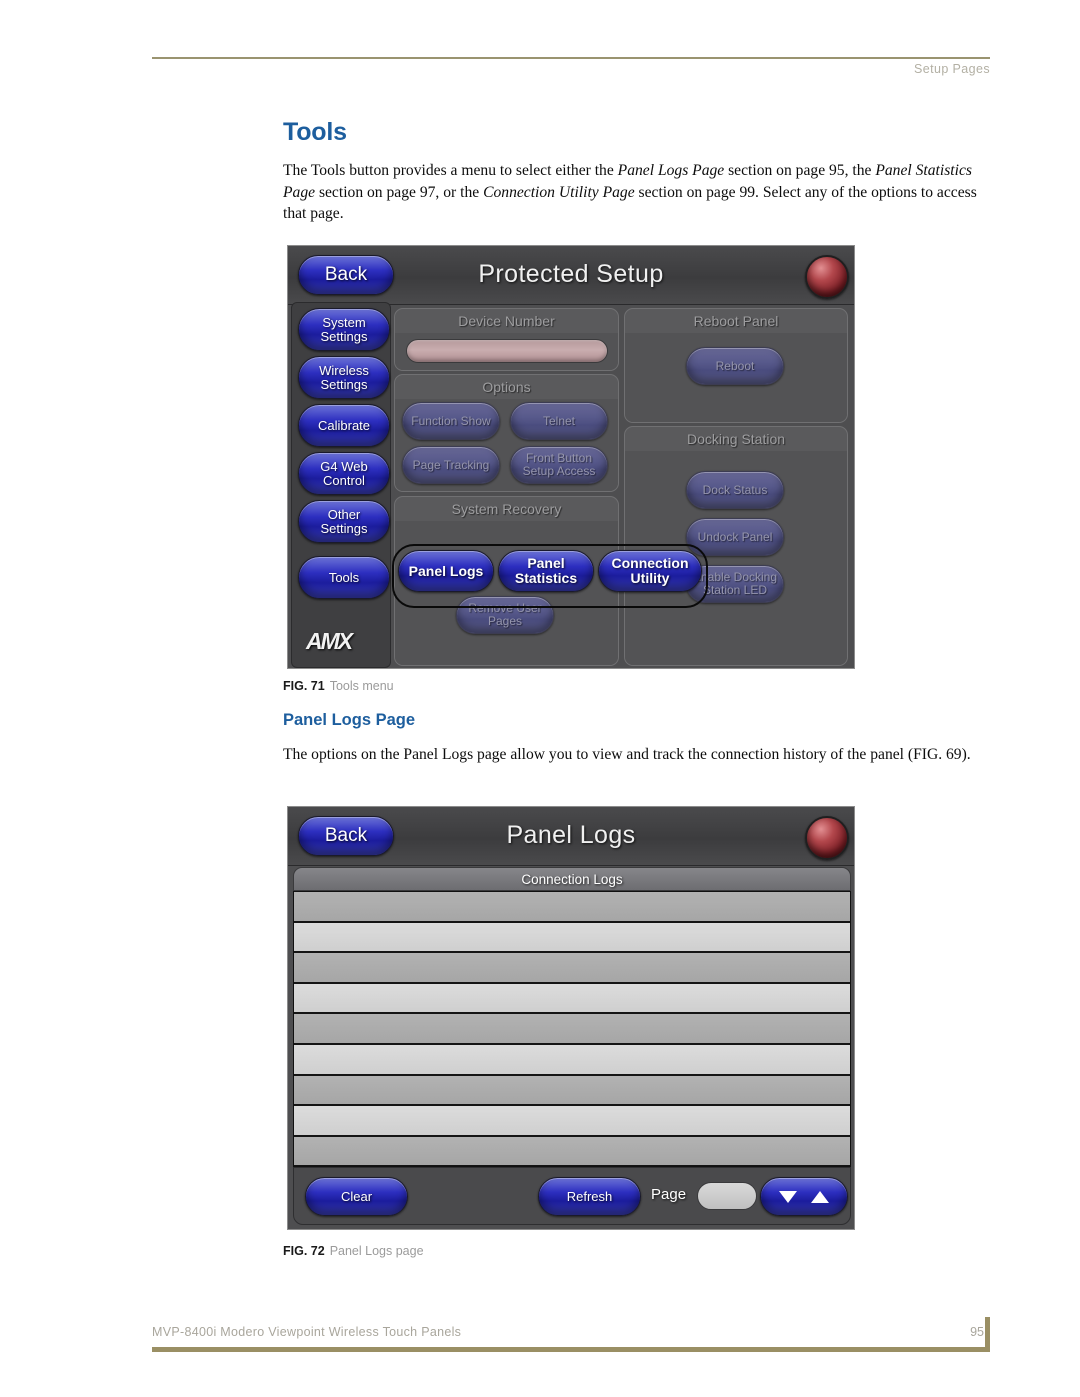 The image size is (1080, 1397). What do you see at coordinates (559, 192) in the screenshot?
I see `emphasis-text: Connection Utility Page` at bounding box center [559, 192].